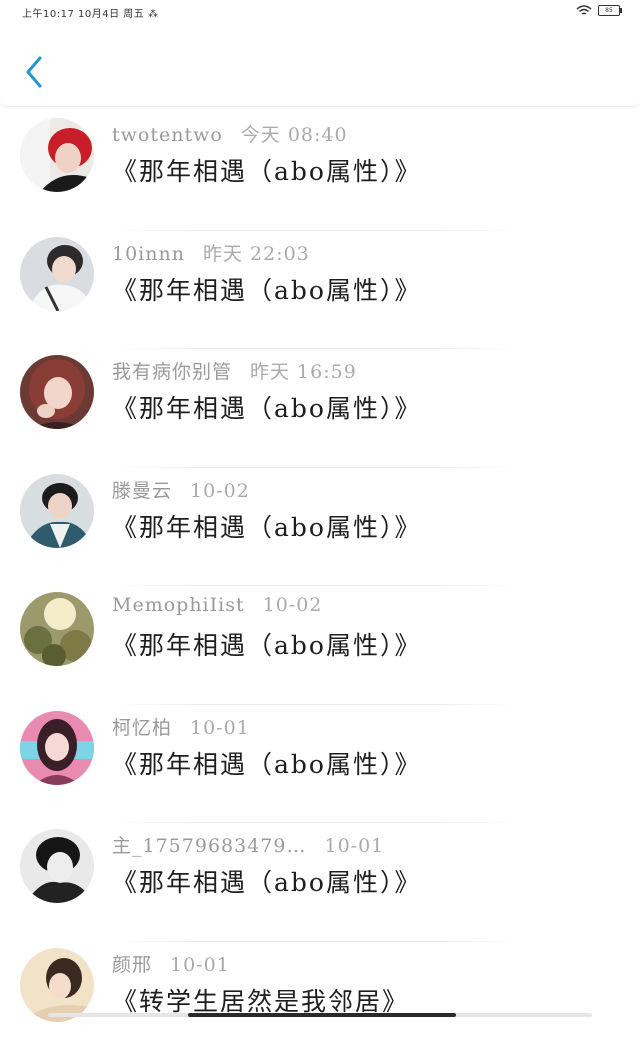 The width and height of the screenshot is (640, 1060). I want to click on item-meta: MemophiIist 10-02, so click(217, 605).